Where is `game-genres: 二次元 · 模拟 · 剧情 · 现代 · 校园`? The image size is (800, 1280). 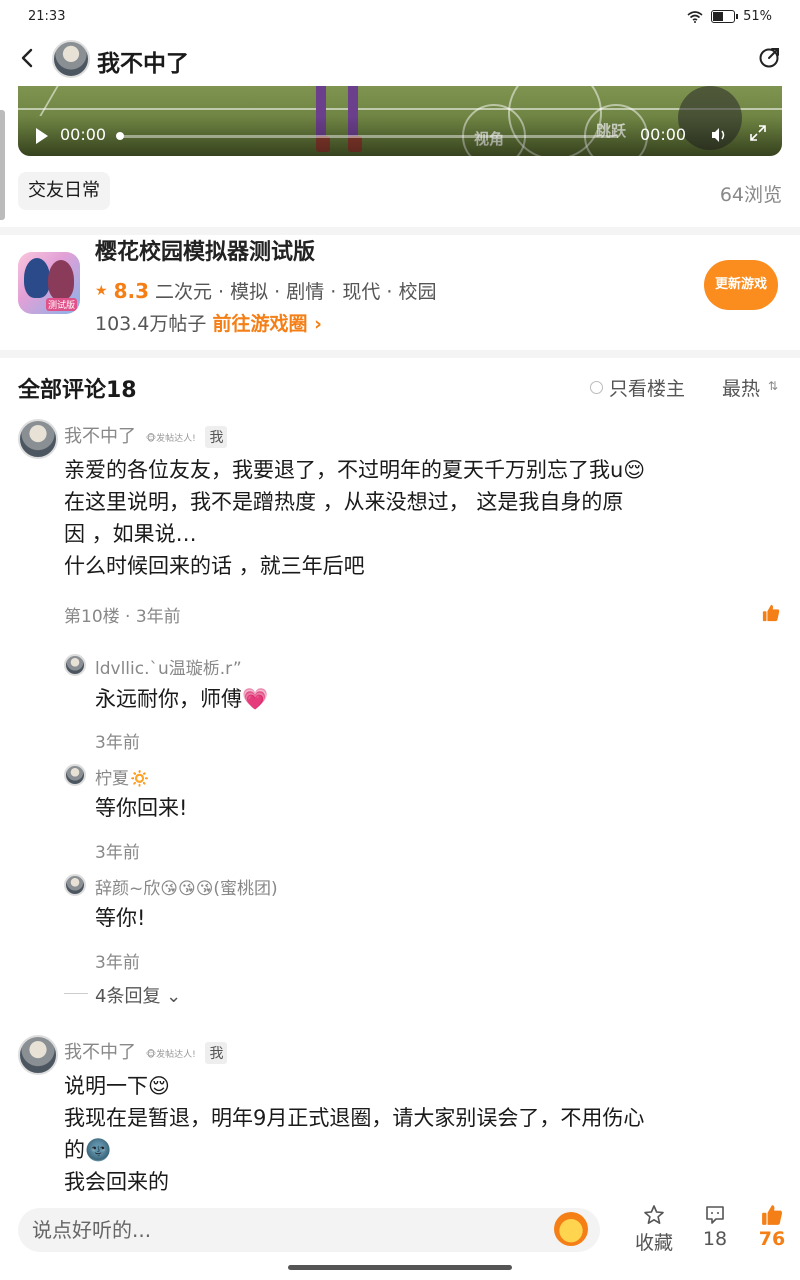 game-genres: 二次元 · 模拟 · 剧情 · 现代 · 校园 is located at coordinates (296, 292).